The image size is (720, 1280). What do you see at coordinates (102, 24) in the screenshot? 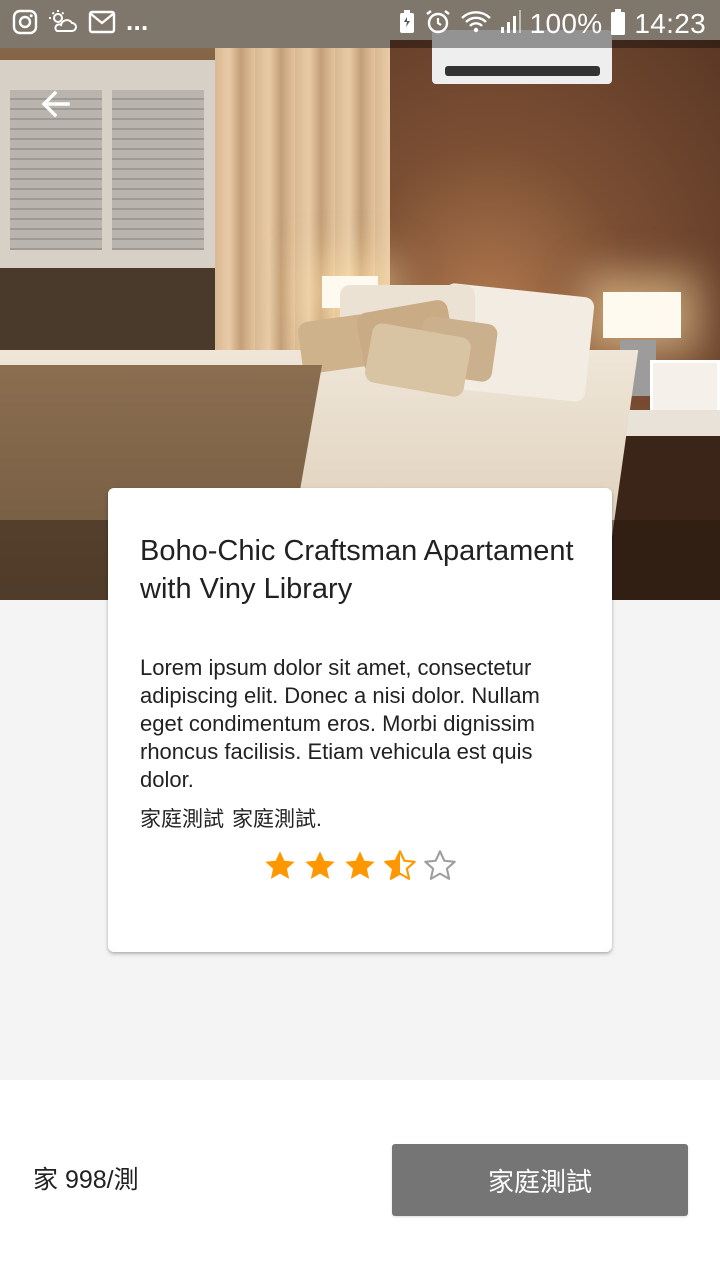
I see `gmail-icon` at bounding box center [102, 24].